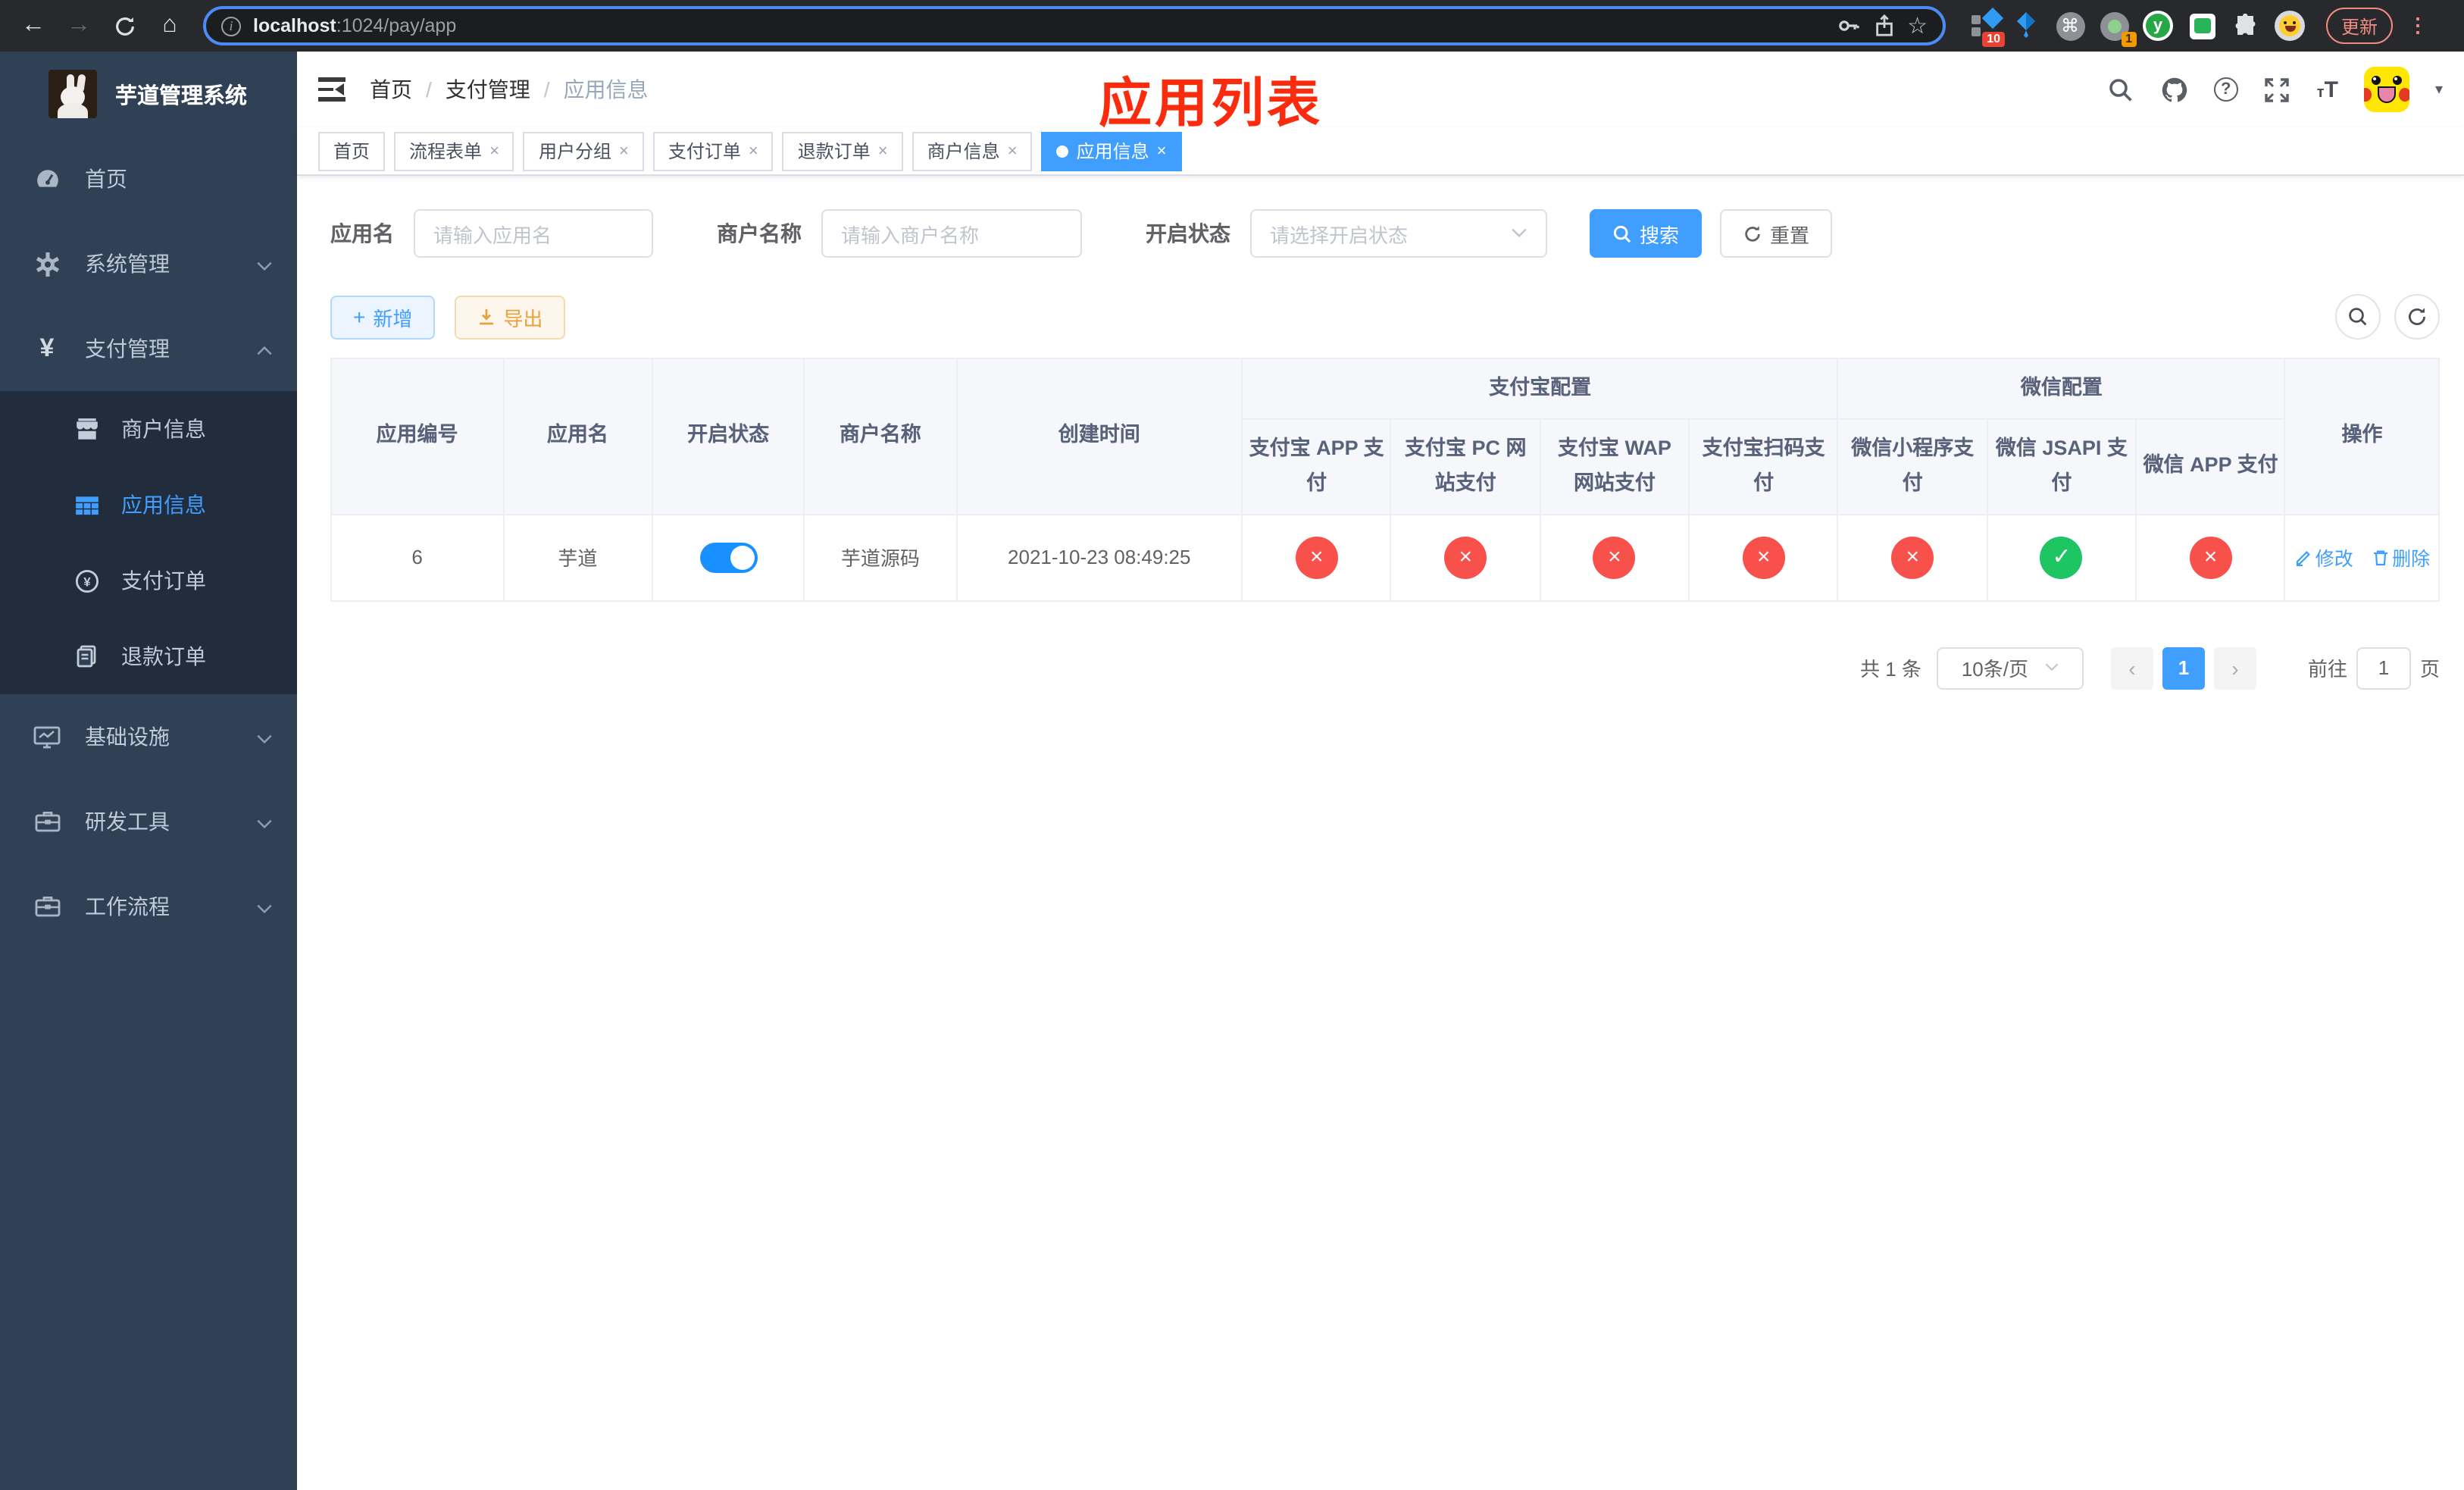  What do you see at coordinates (2061, 466) in the screenshot?
I see `col-wechat-jsapi: 微信 JSAPI 支付` at bounding box center [2061, 466].